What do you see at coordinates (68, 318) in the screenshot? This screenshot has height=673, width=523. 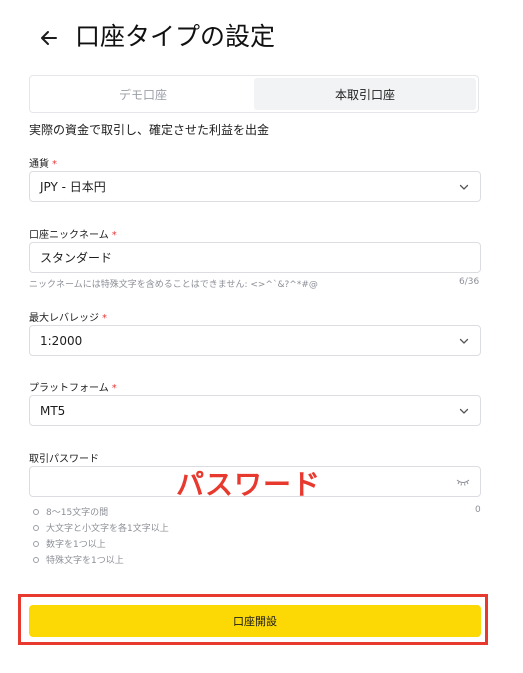 I see `leverage-label: 最大レバレッジ *` at bounding box center [68, 318].